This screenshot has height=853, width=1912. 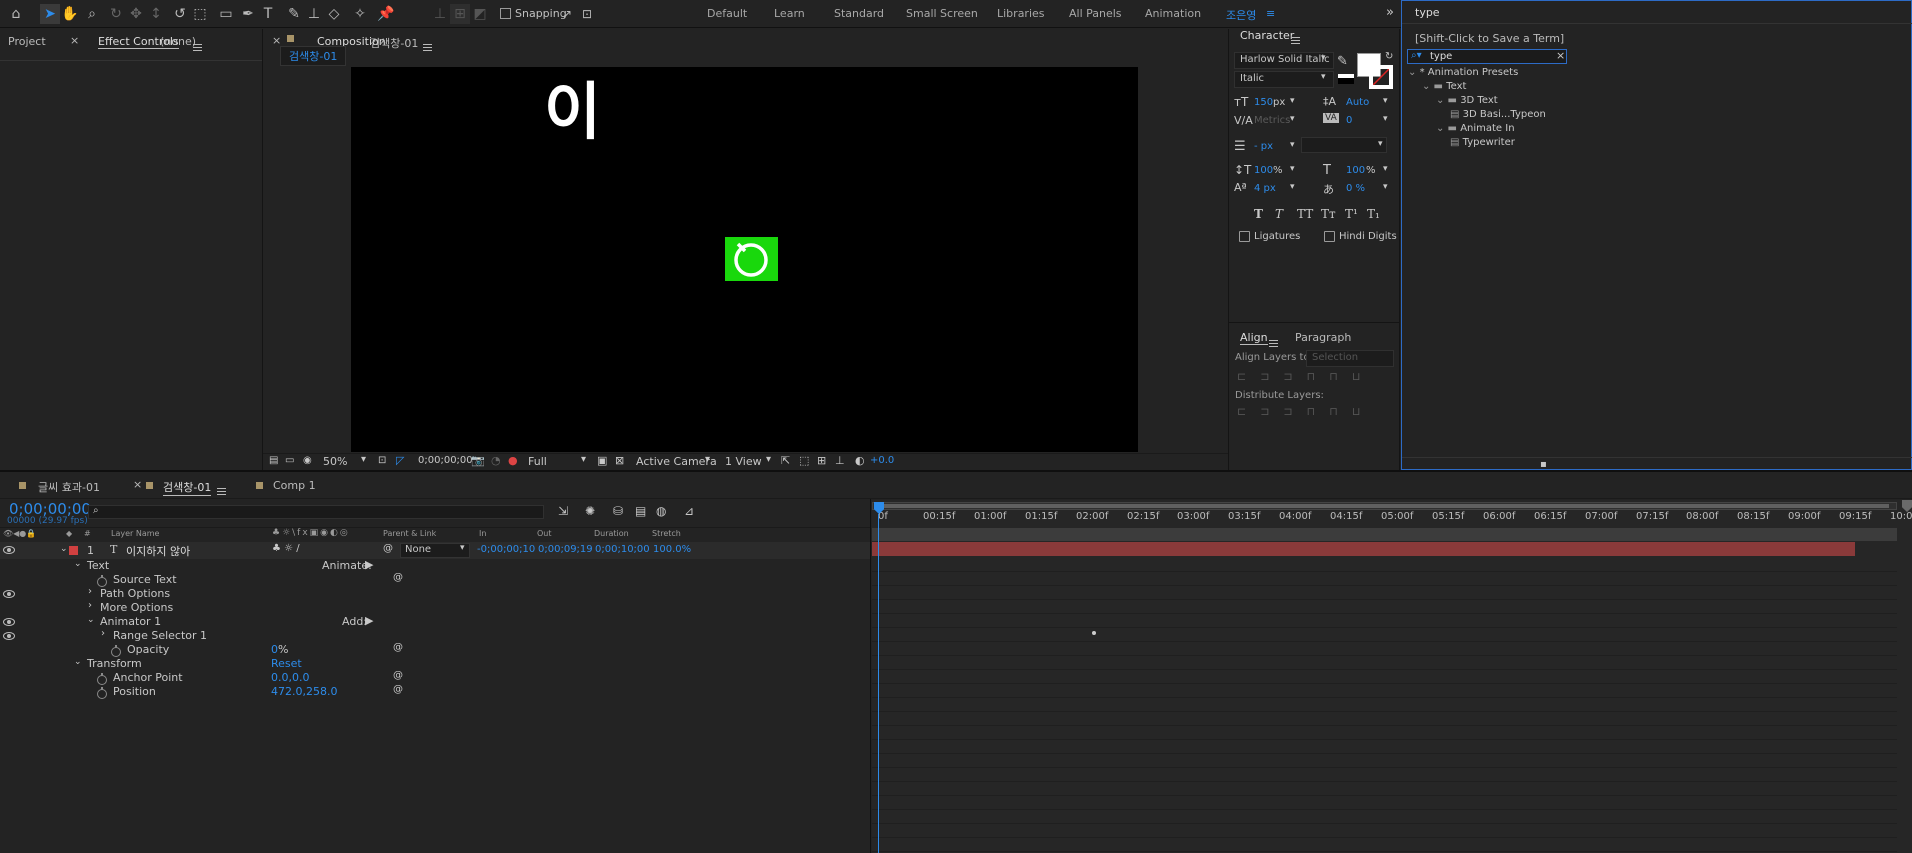 I want to click on orbit-camera-icon: ↻, so click(x=116, y=14).